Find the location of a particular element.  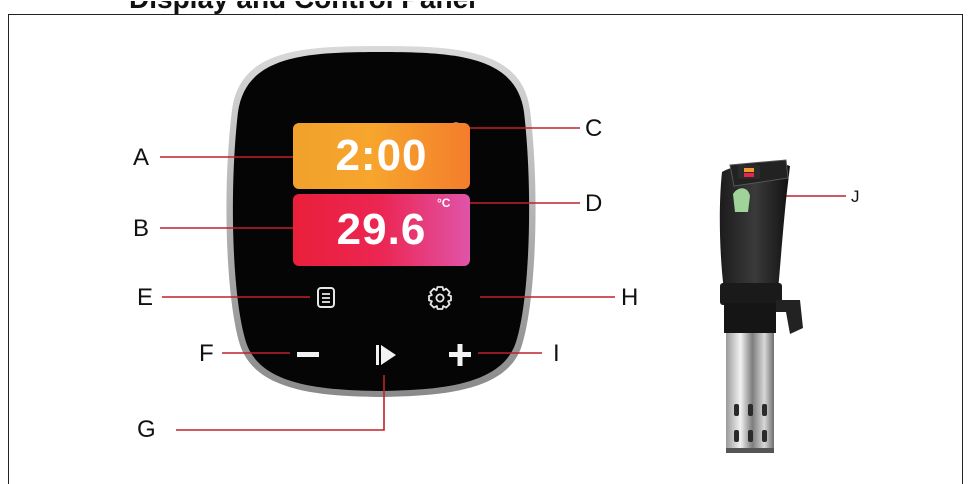

callout-a: A is located at coordinates (141, 157).